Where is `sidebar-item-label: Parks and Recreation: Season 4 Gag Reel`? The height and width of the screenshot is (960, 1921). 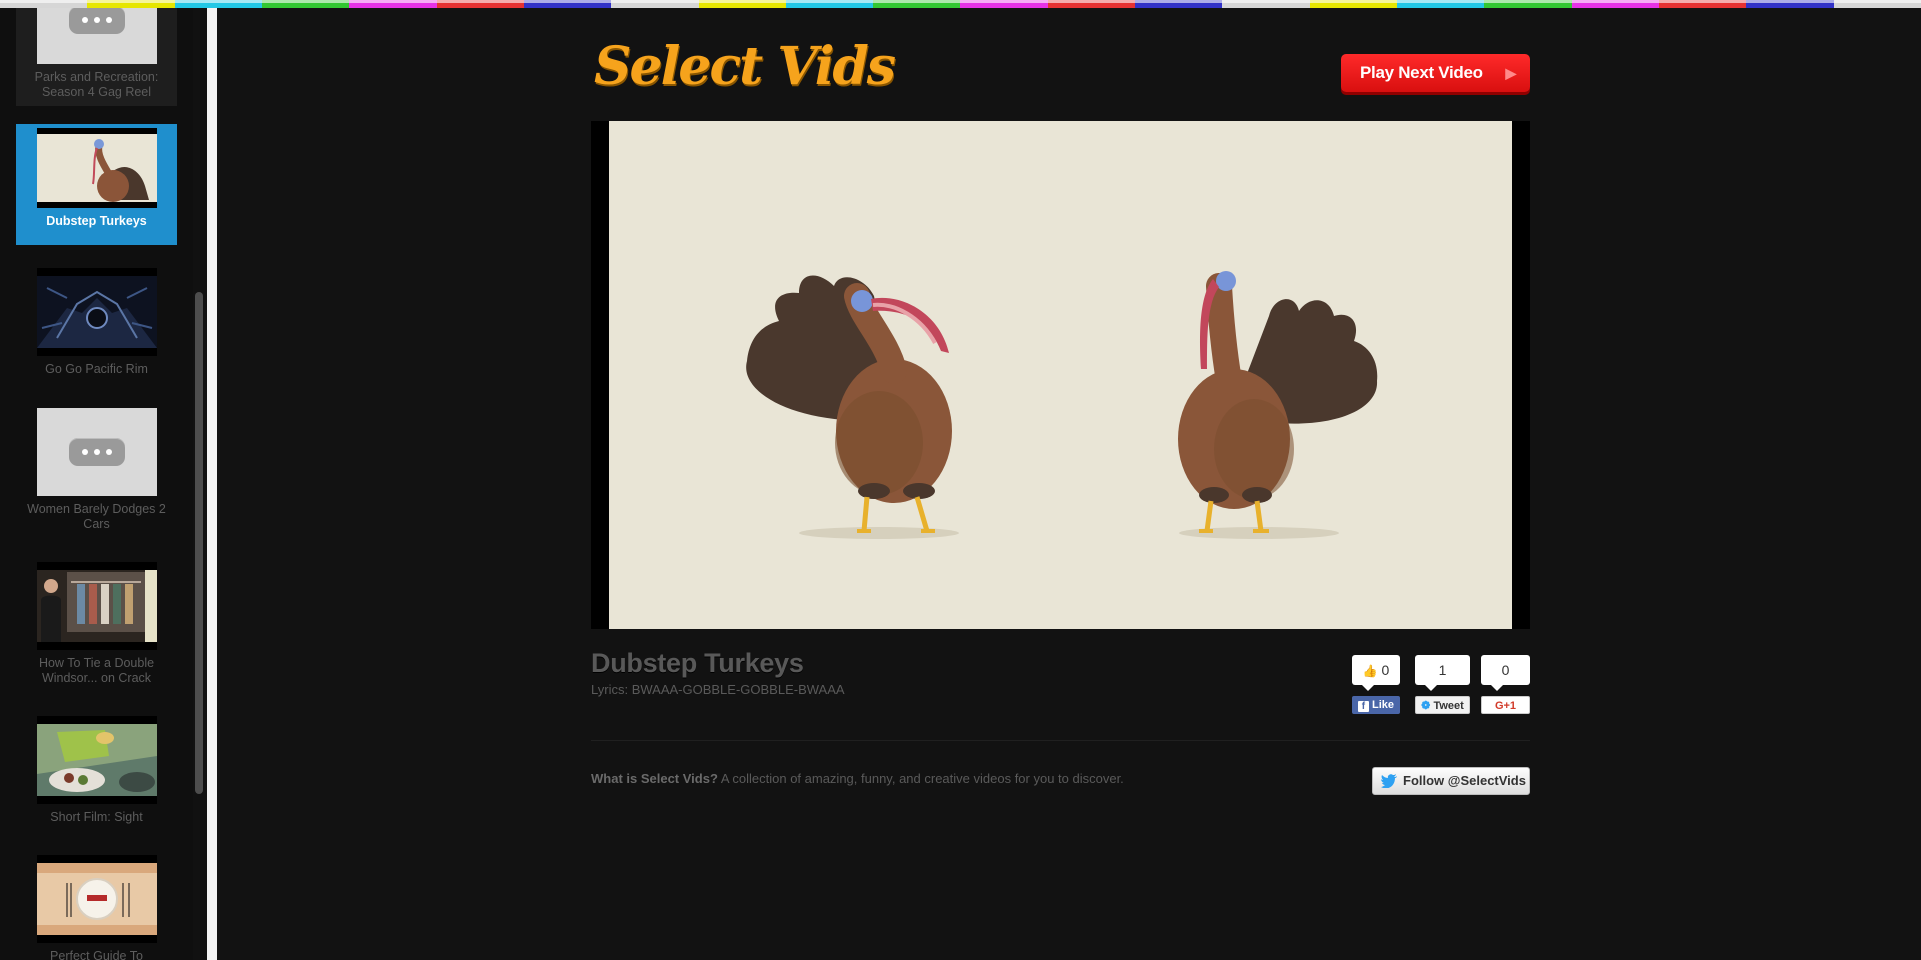 sidebar-item-label: Parks and Recreation: Season 4 Gag Reel is located at coordinates (96, 84).